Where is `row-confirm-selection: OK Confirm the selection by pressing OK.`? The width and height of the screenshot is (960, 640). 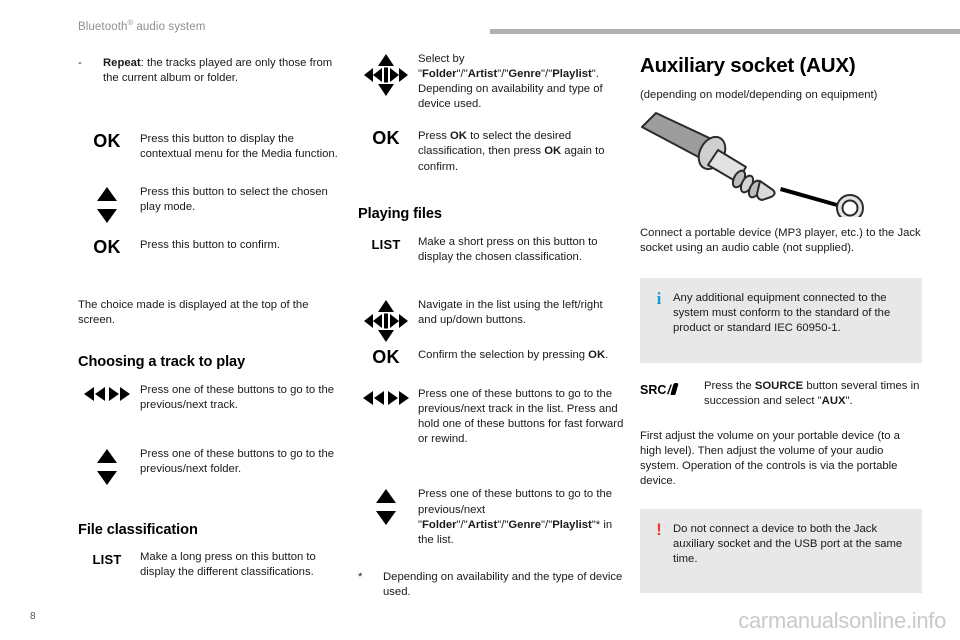
row-confirm-selection: OK Confirm the selection by pressing OK. is located at coordinates (491, 360).